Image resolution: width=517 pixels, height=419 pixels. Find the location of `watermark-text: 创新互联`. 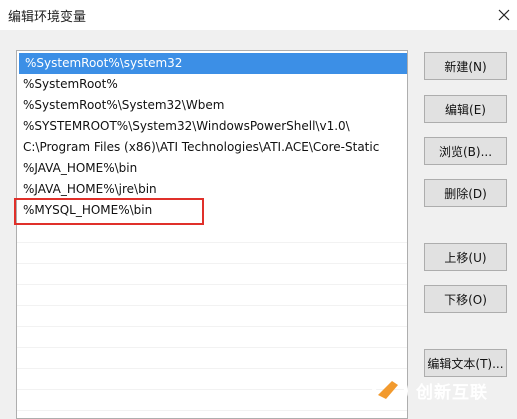

watermark-text: 创新互联 is located at coordinates (452, 393).